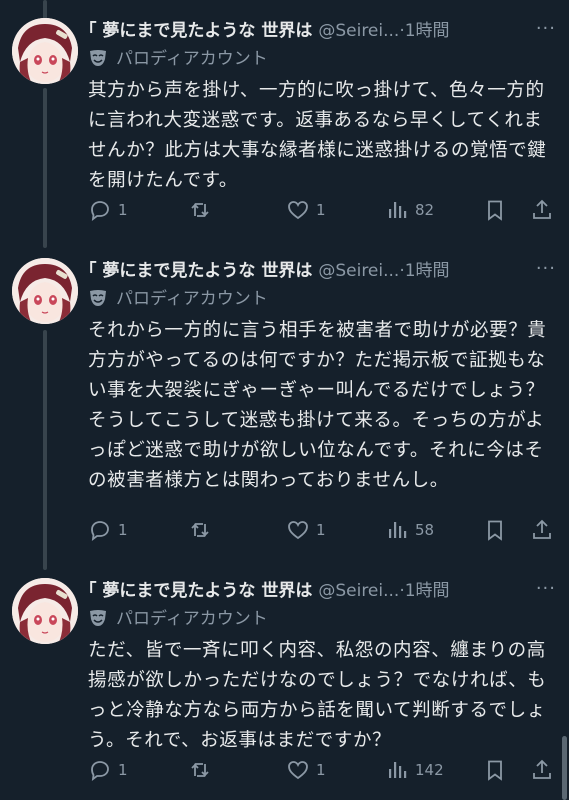 Image resolution: width=569 pixels, height=800 pixels. I want to click on tweet-actions: 1 1 142, so click(323, 770).